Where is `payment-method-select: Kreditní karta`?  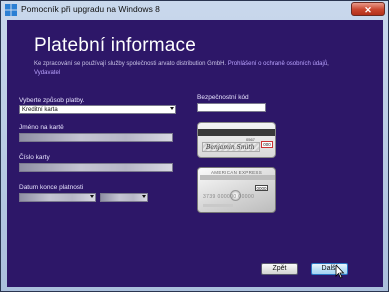
payment-method-select: Kreditní karta is located at coordinates (97, 109).